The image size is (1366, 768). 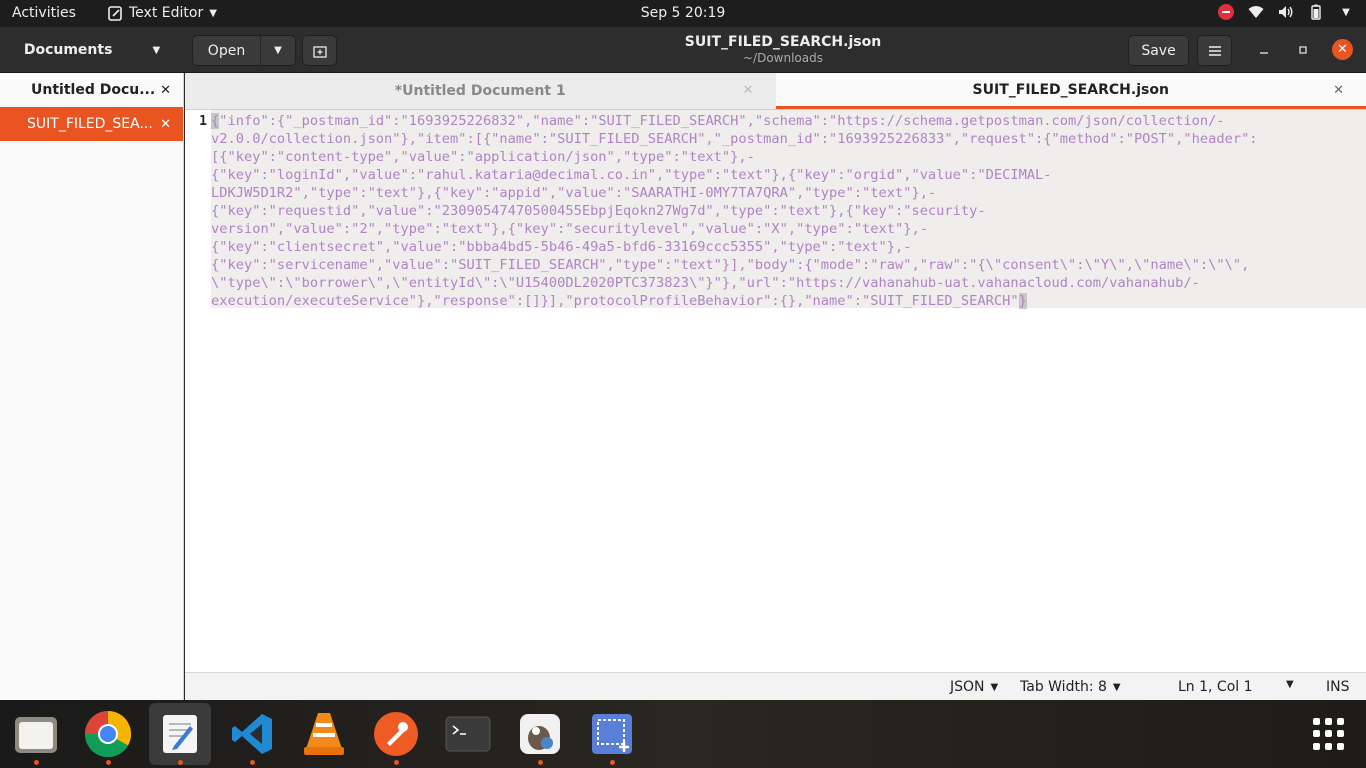 I want to click on dock-text-editor, so click(x=180, y=734).